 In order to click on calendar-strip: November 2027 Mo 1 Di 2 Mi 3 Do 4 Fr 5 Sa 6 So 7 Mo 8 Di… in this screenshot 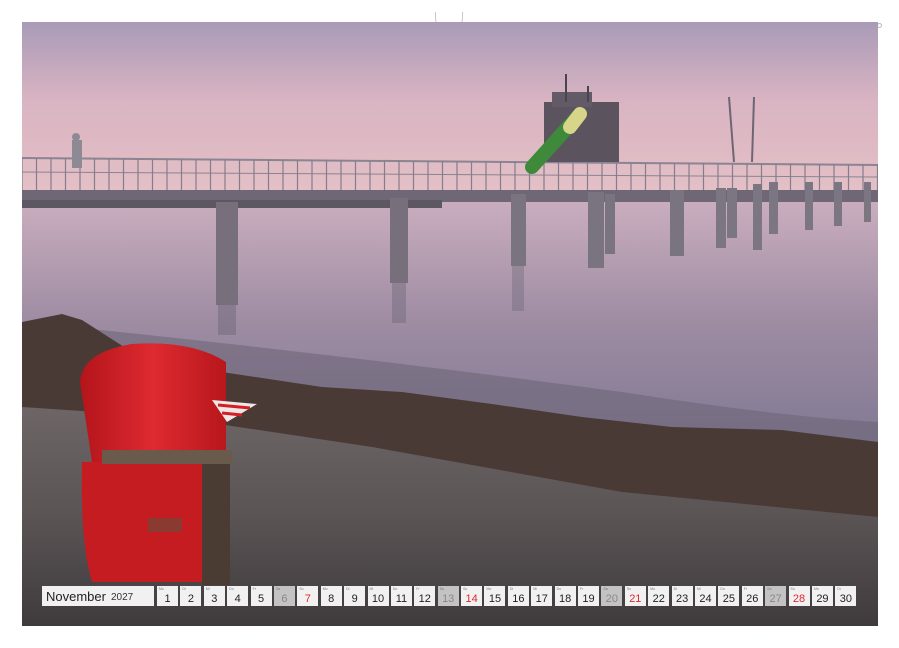, I will do `click(450, 596)`.